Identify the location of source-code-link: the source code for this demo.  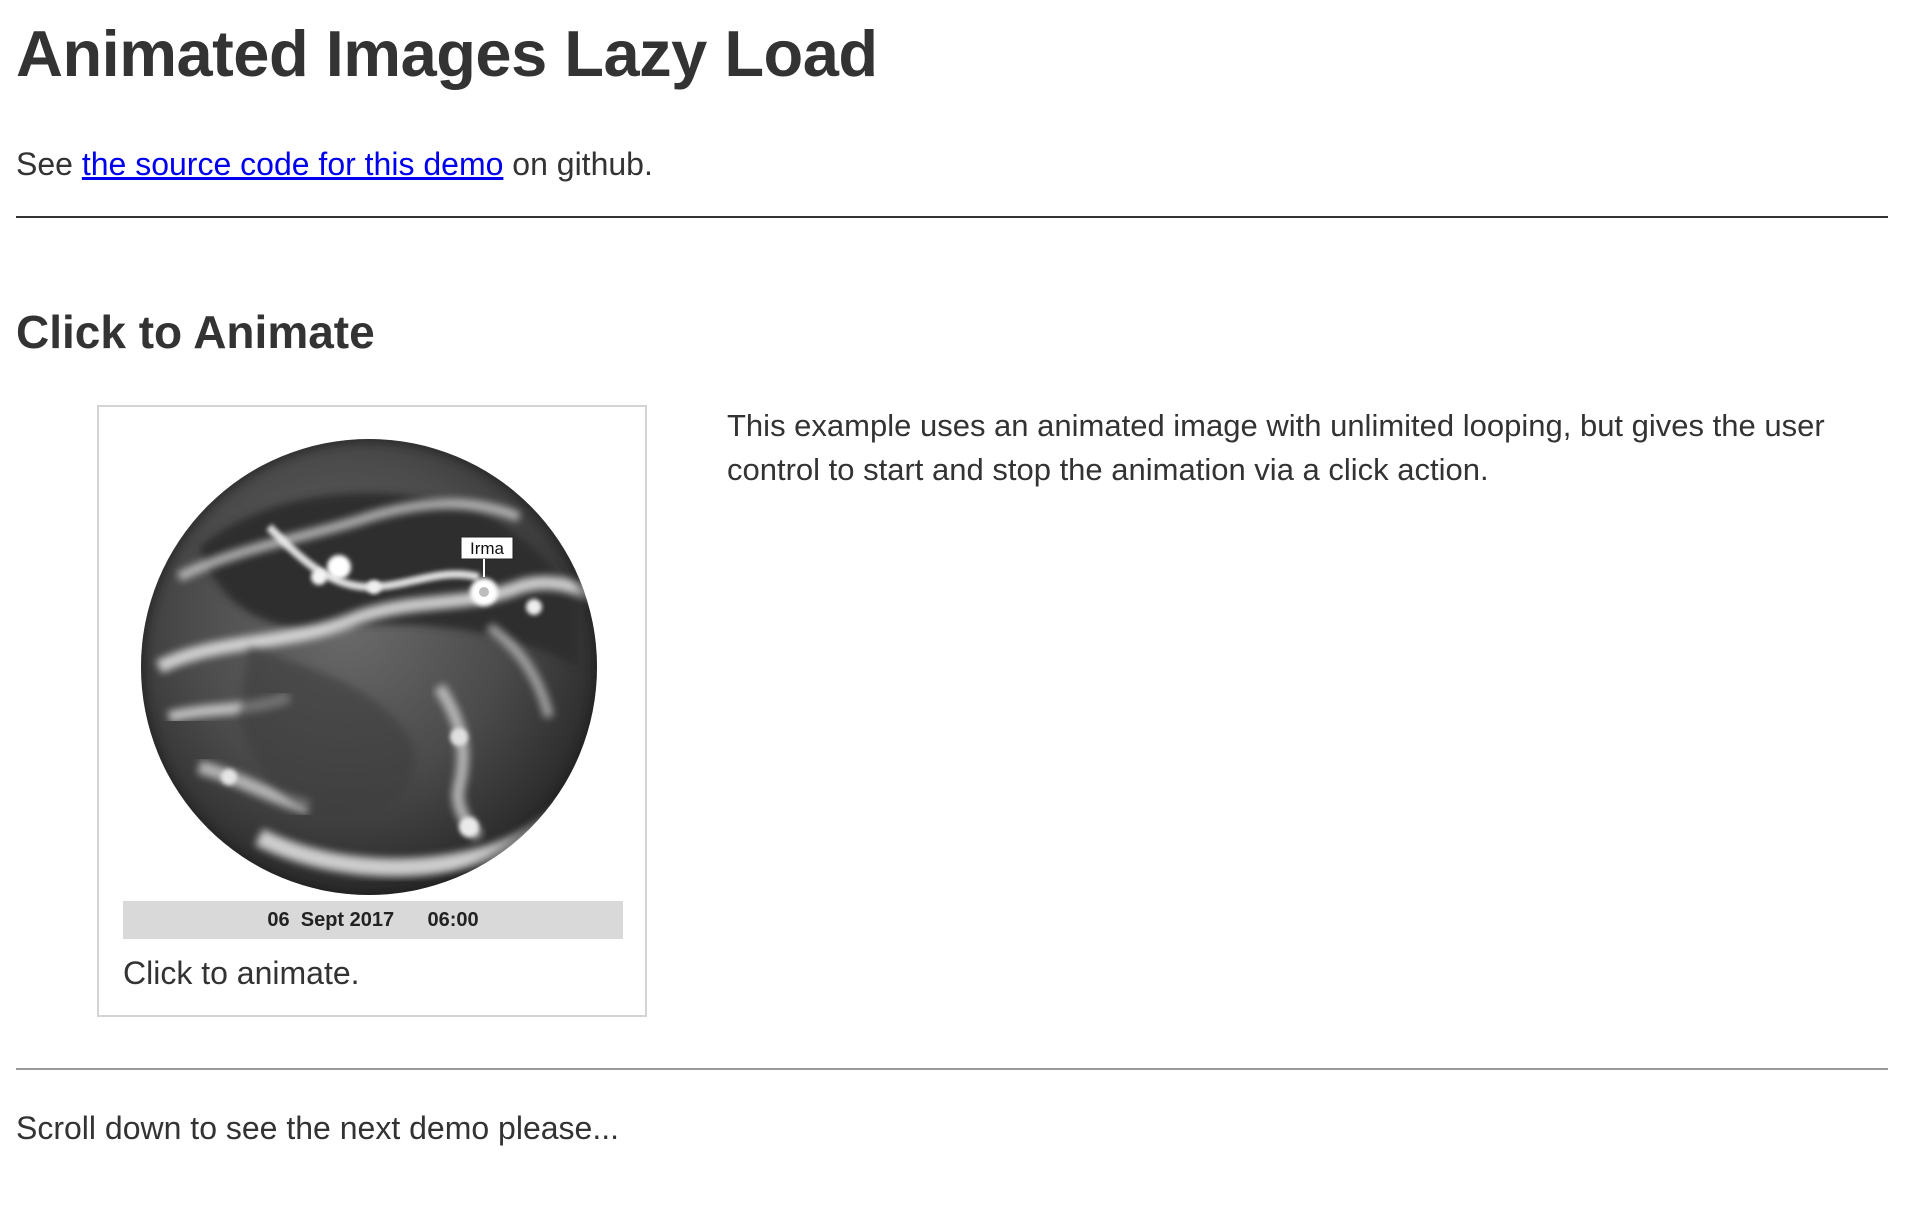
(293, 164).